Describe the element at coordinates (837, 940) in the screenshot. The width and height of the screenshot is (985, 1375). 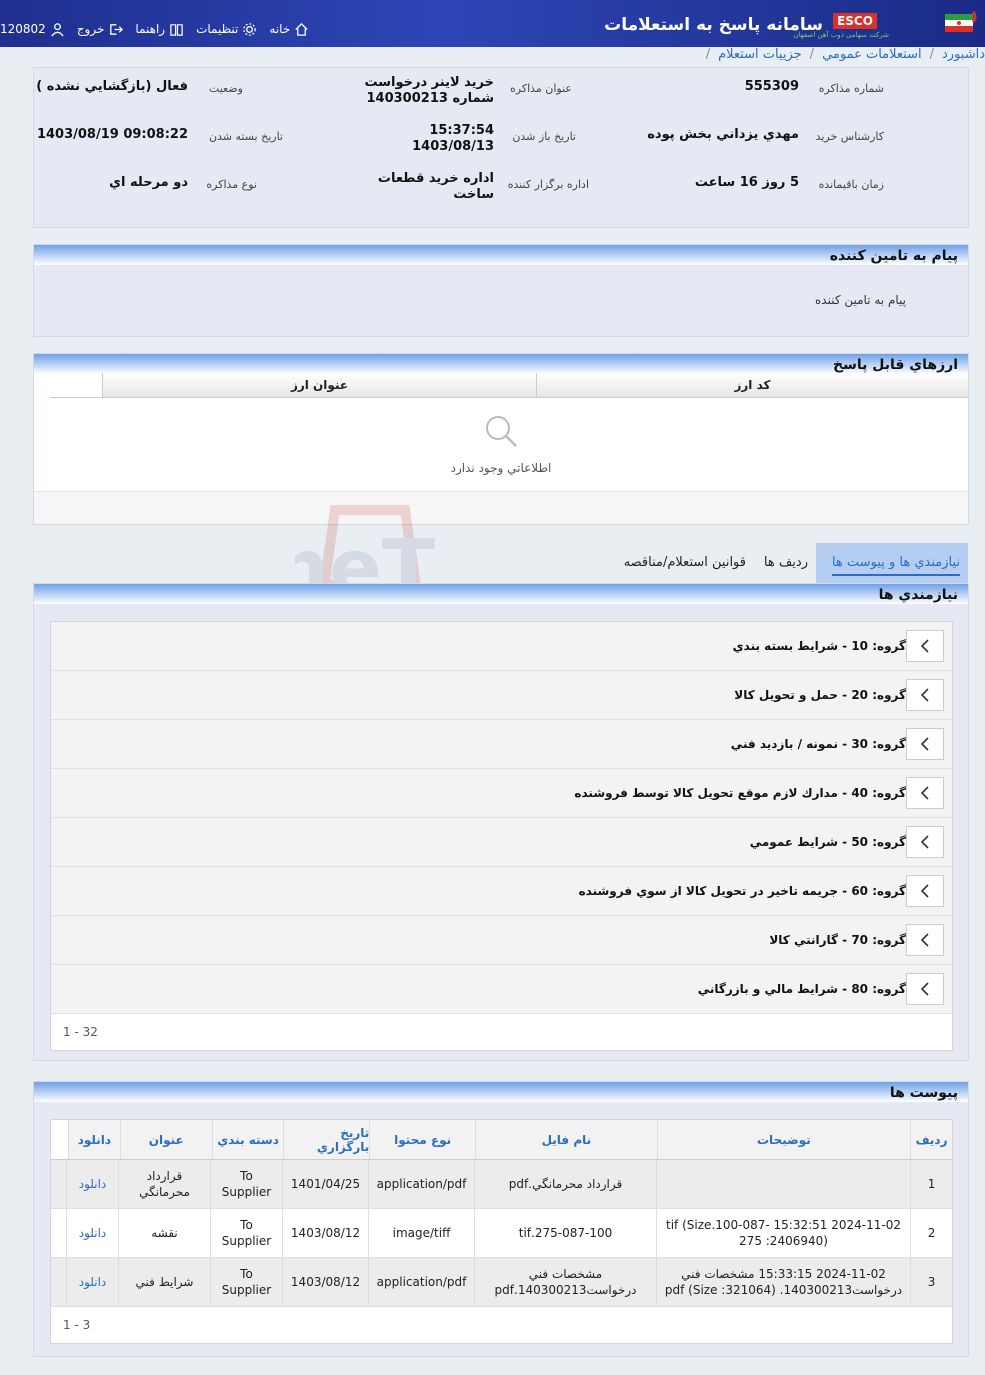
I see `group-label: گروه: 70 - گارانتي كالا` at that location.